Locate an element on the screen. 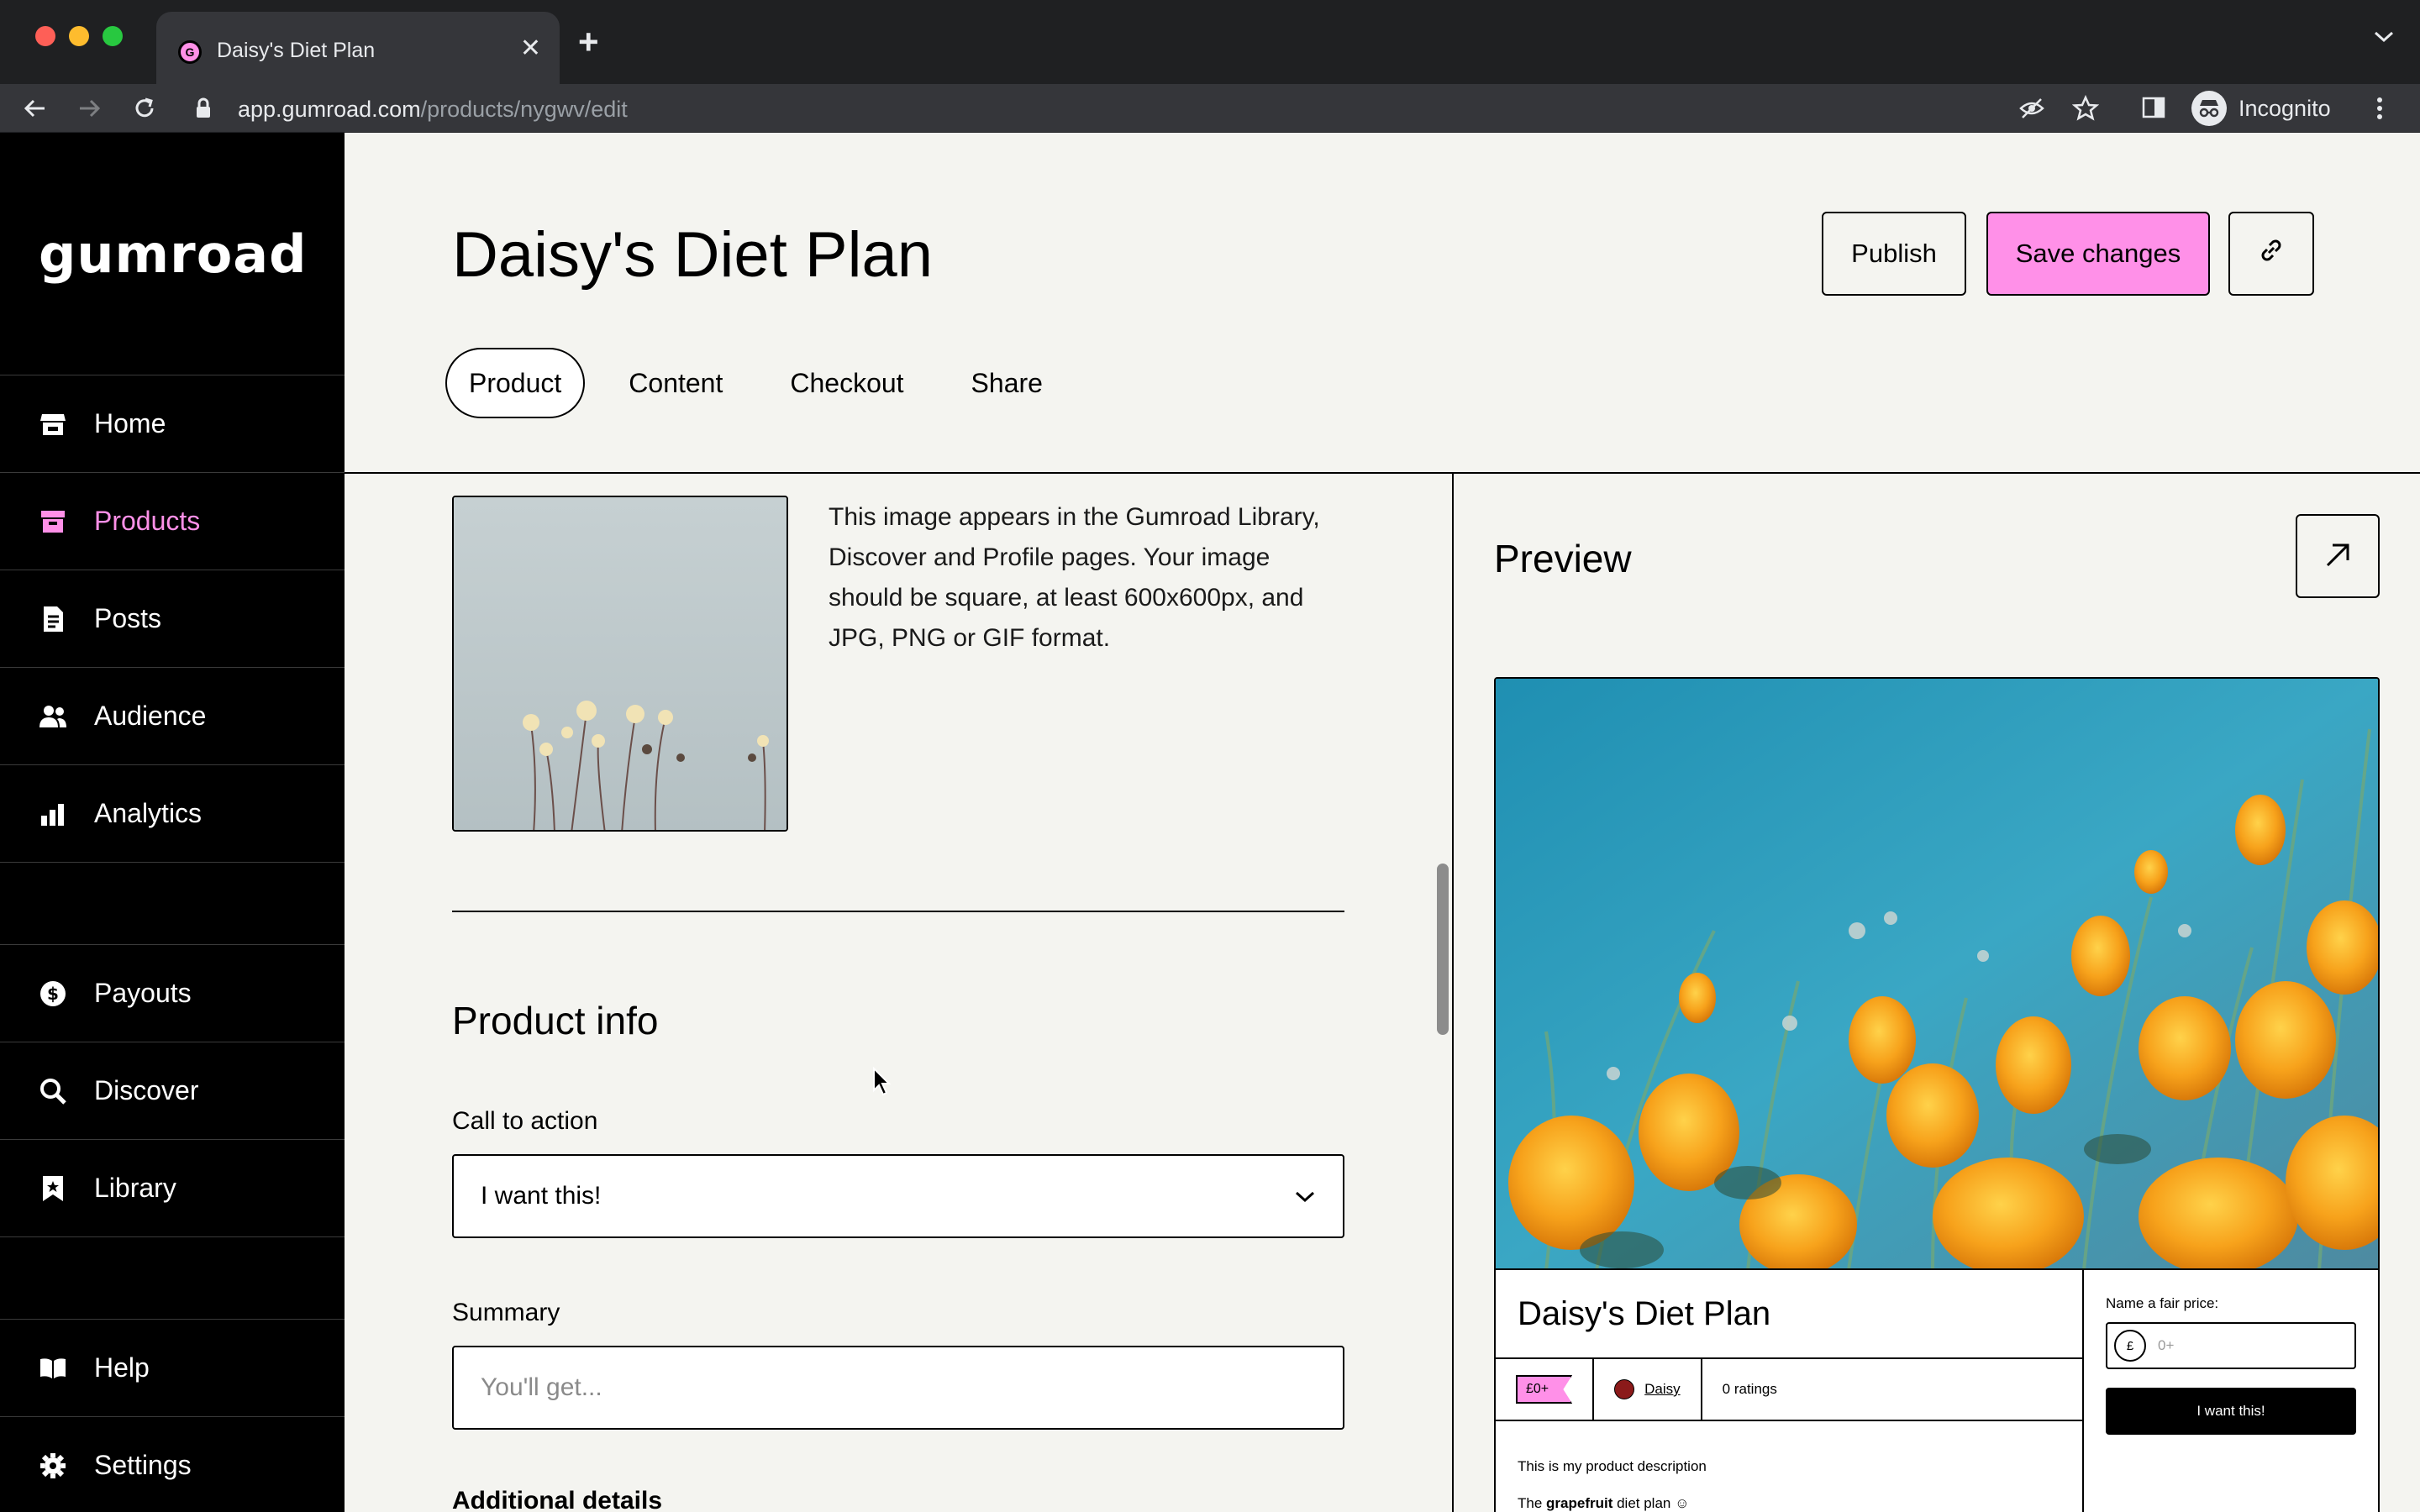 The image size is (2420, 1512). sidebar-item-label: Analytics is located at coordinates (148, 813).